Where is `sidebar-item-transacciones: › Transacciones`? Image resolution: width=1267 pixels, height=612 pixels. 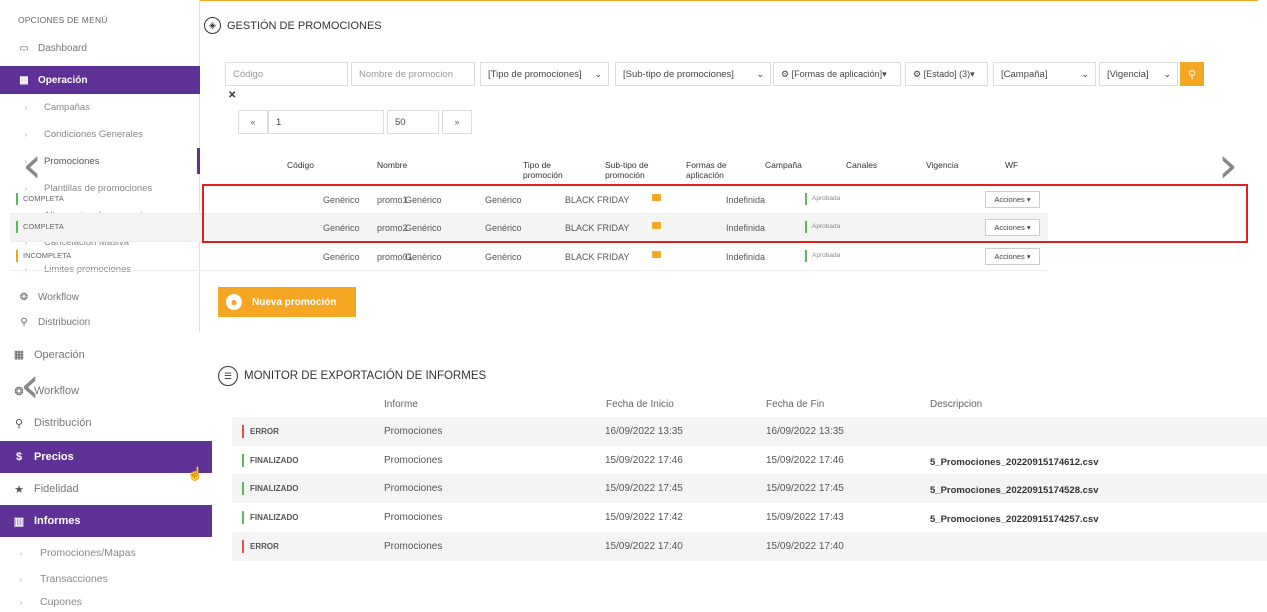
sidebar-item-transacciones: › Transacciones is located at coordinates (106, 579).